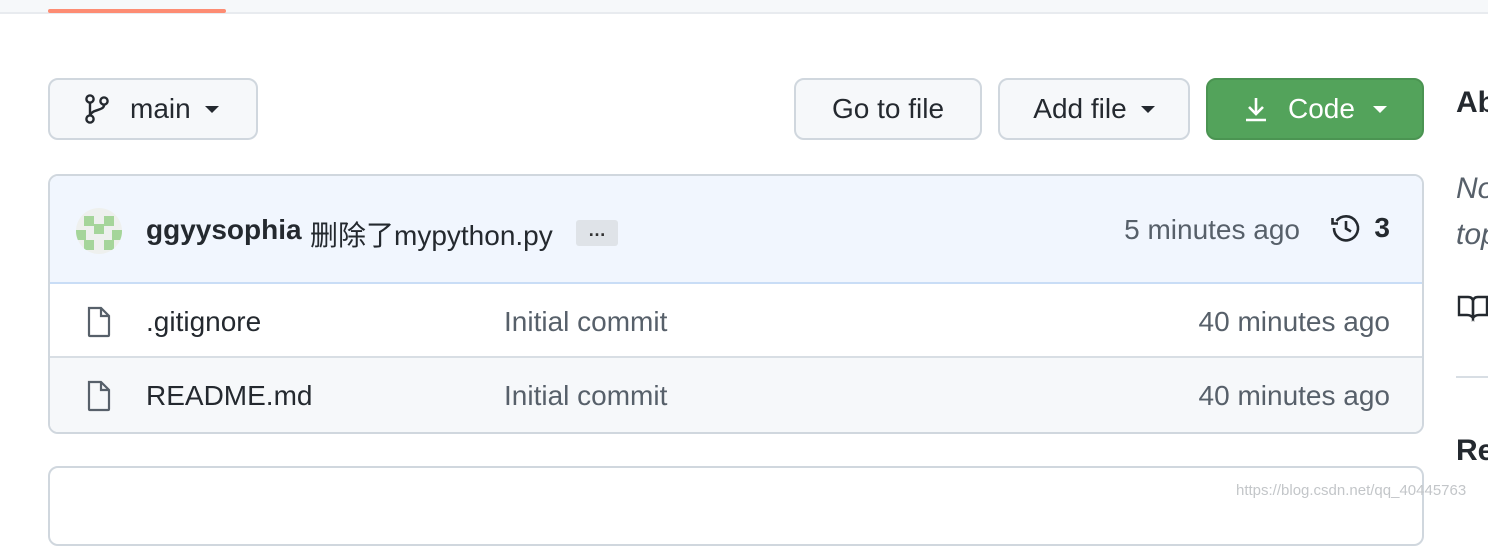  What do you see at coordinates (1472, 451) in the screenshot?
I see `releases-heading: Re` at bounding box center [1472, 451].